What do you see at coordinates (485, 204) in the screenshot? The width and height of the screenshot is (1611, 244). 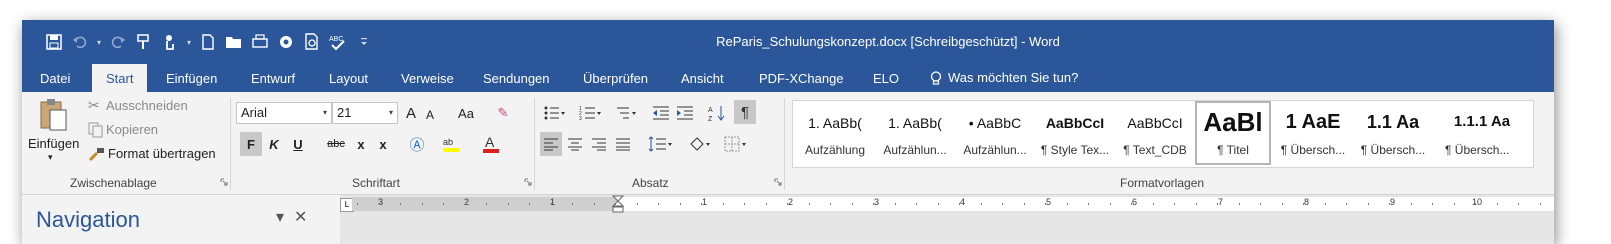 I see `ruler-margin` at bounding box center [485, 204].